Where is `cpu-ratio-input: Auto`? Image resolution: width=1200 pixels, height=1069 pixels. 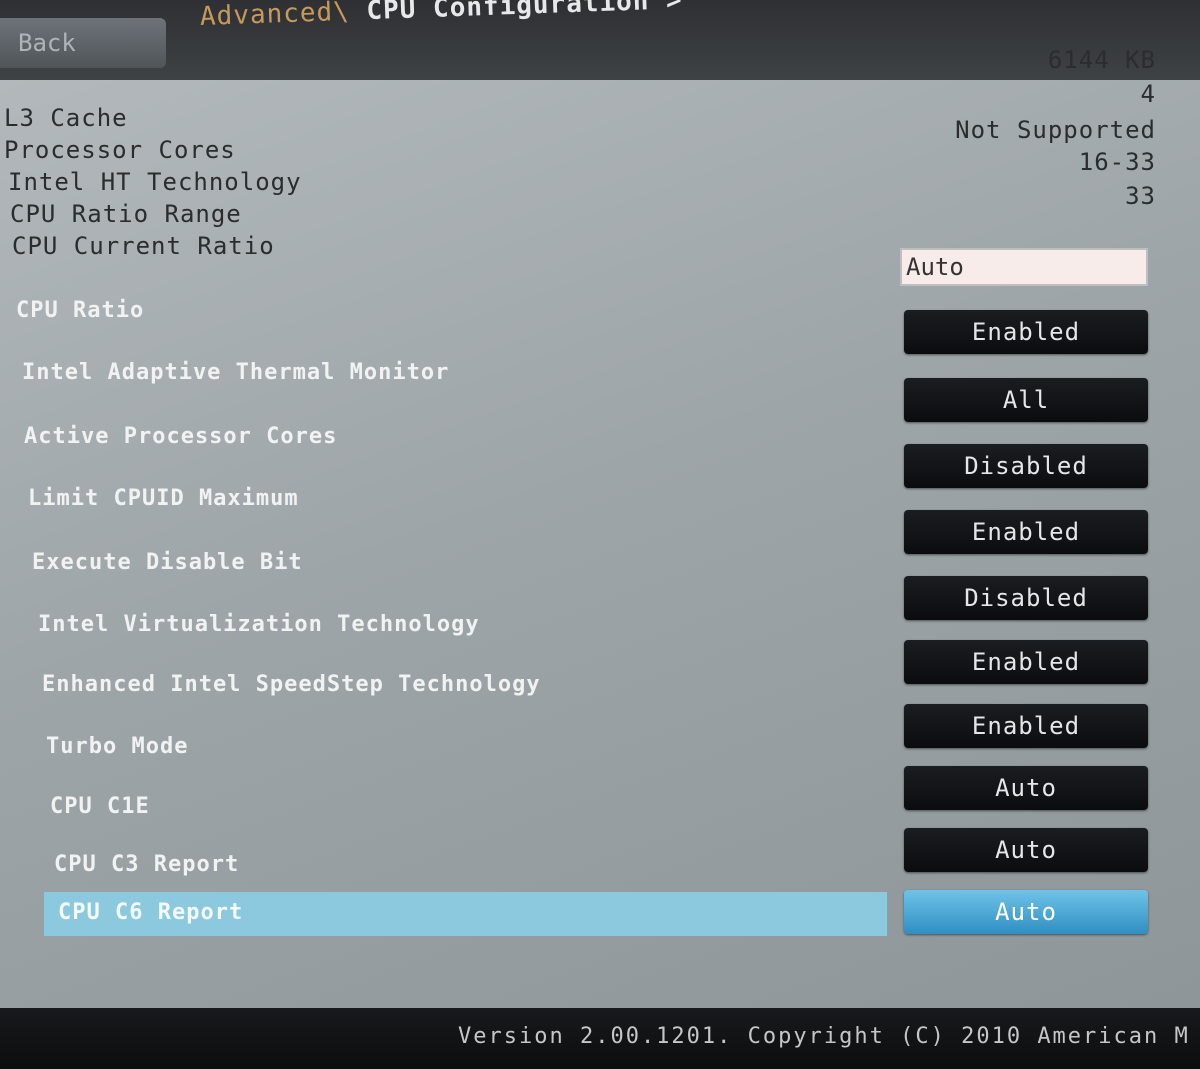 cpu-ratio-input: Auto is located at coordinates (1024, 267).